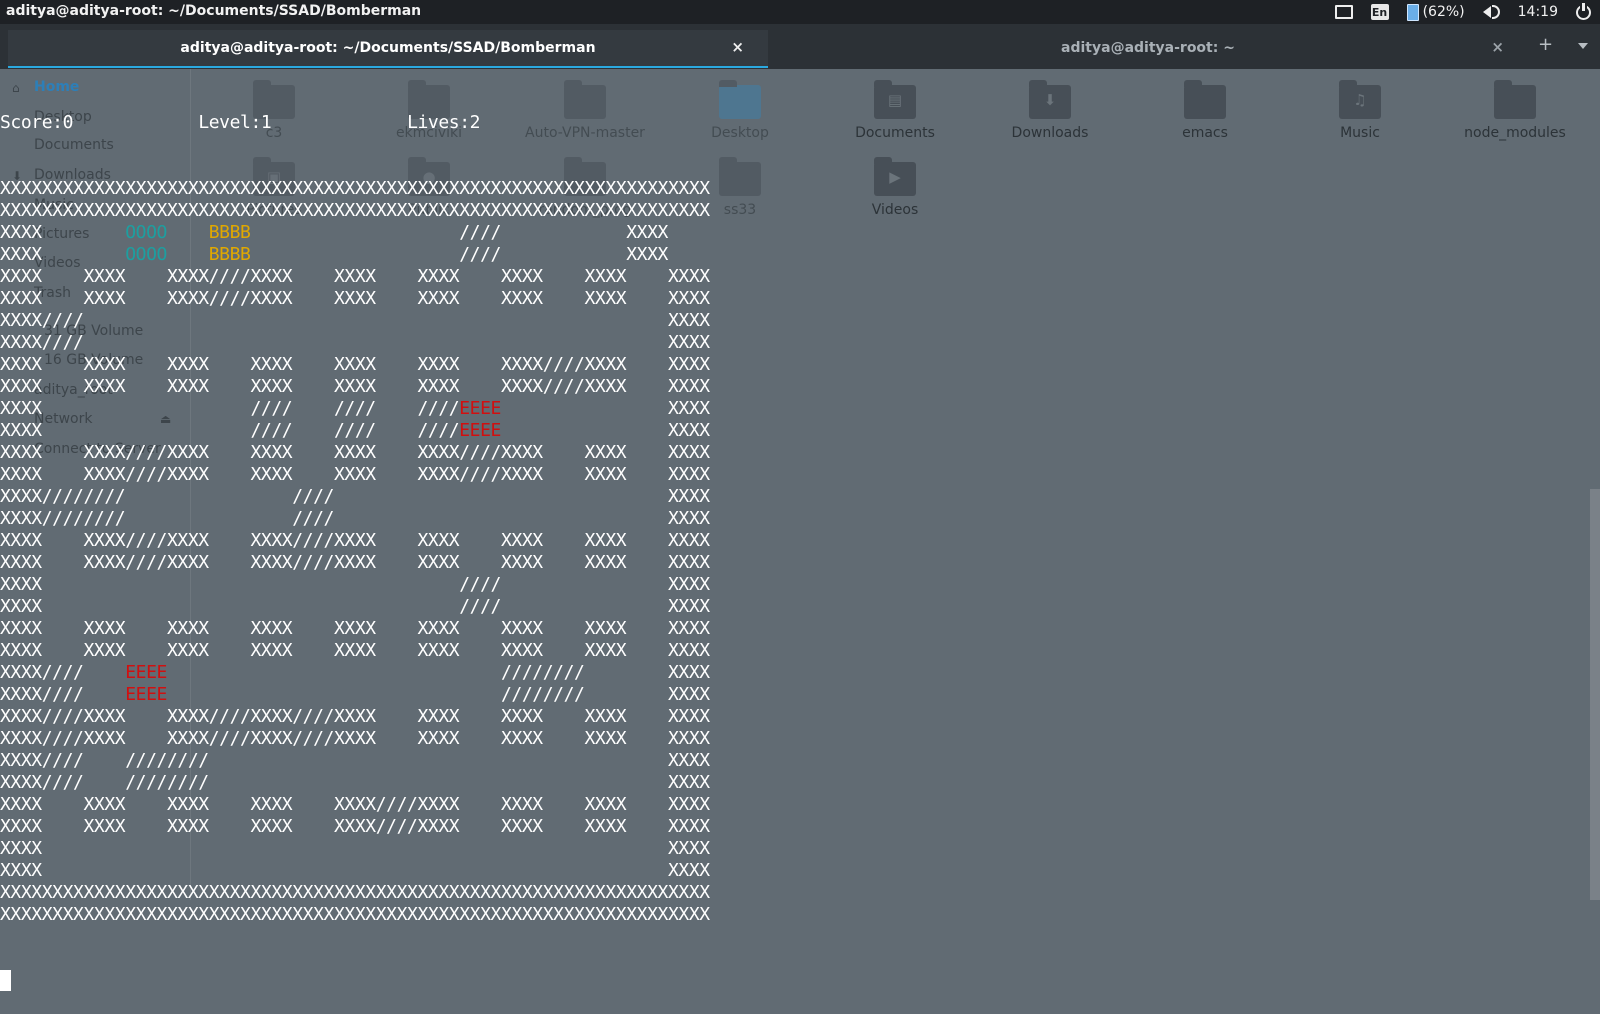  What do you see at coordinates (1583, 11) in the screenshot?
I see `power-icon` at bounding box center [1583, 11].